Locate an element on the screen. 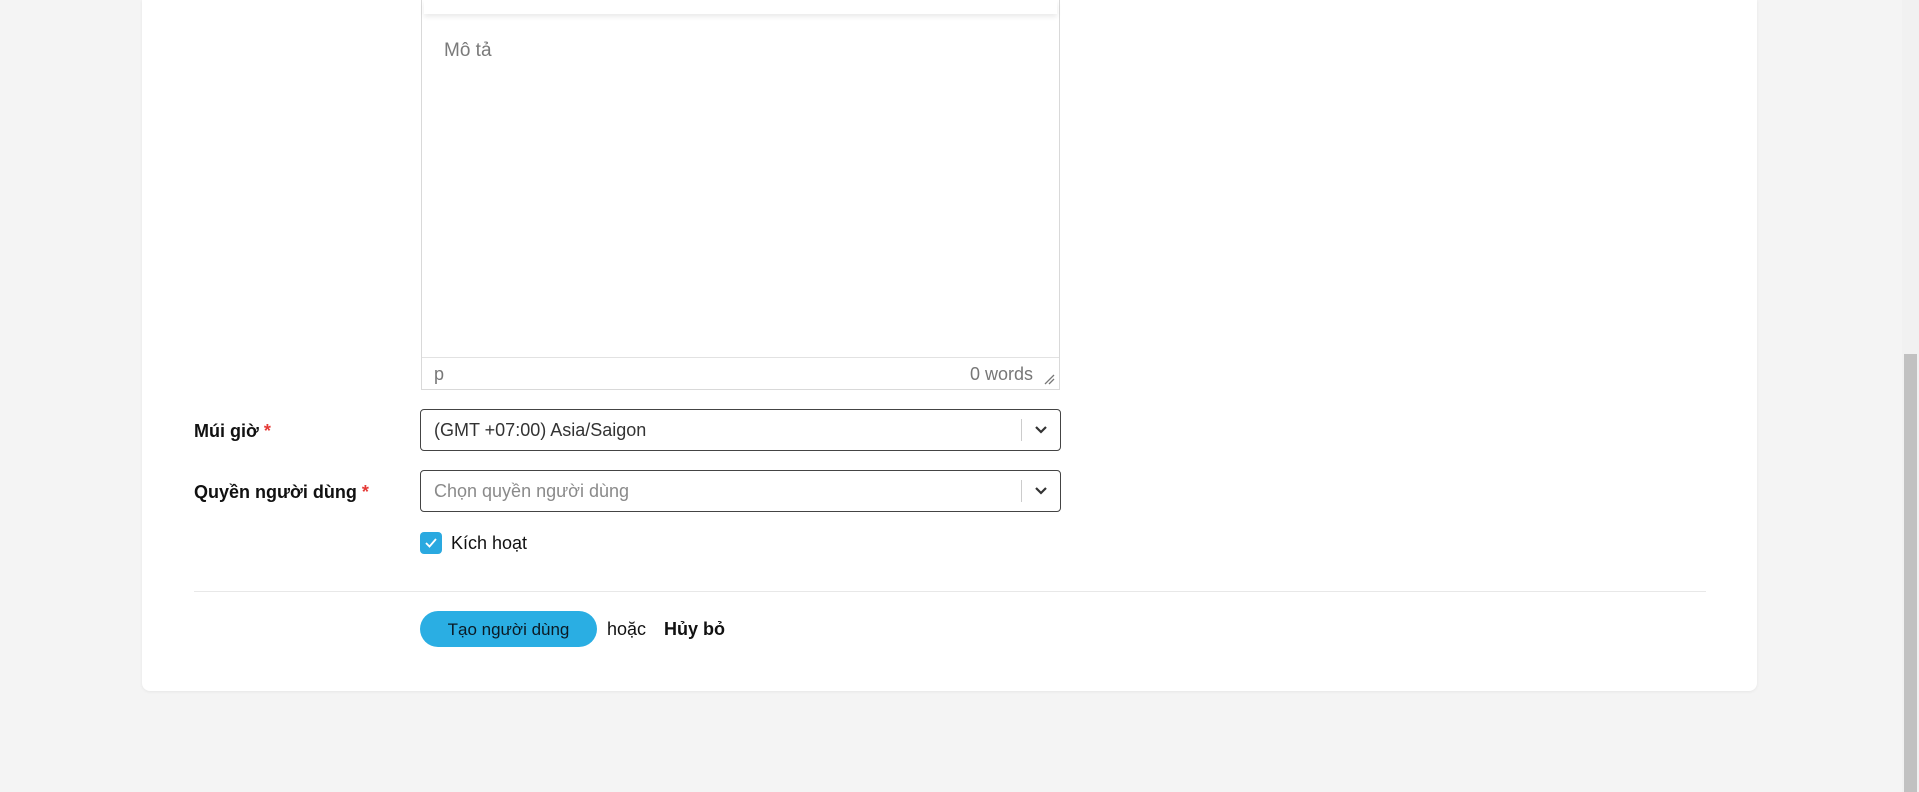 This screenshot has height=792, width=1919. editor-toolbar is located at coordinates (740, 7).